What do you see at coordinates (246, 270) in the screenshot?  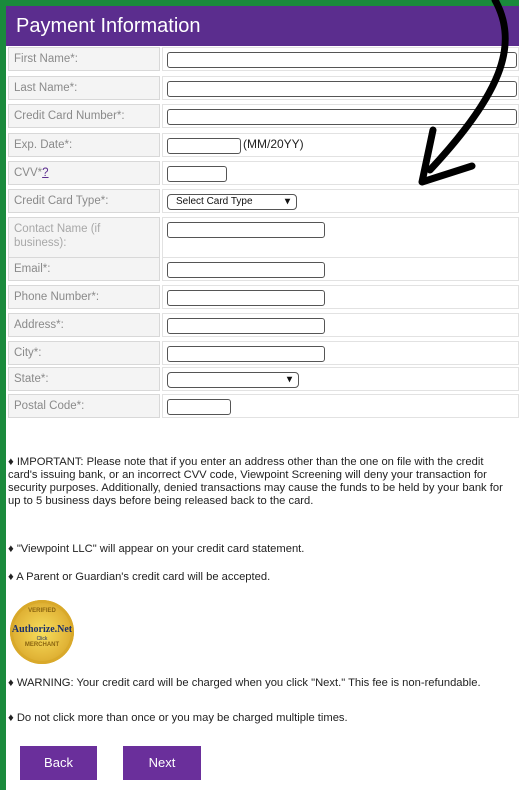 I see `email-input` at bounding box center [246, 270].